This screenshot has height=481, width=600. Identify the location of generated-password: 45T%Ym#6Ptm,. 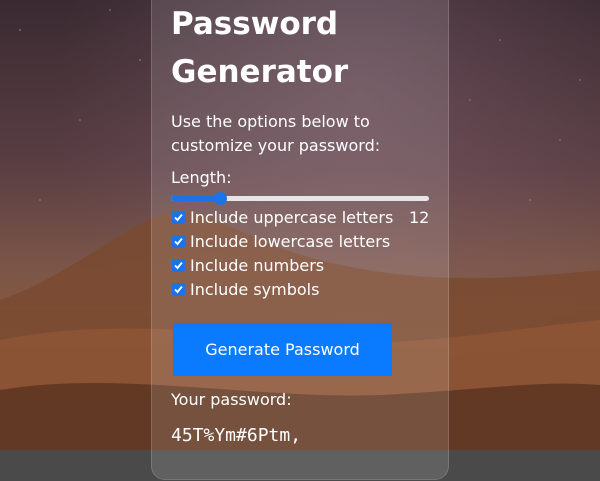
(236, 435).